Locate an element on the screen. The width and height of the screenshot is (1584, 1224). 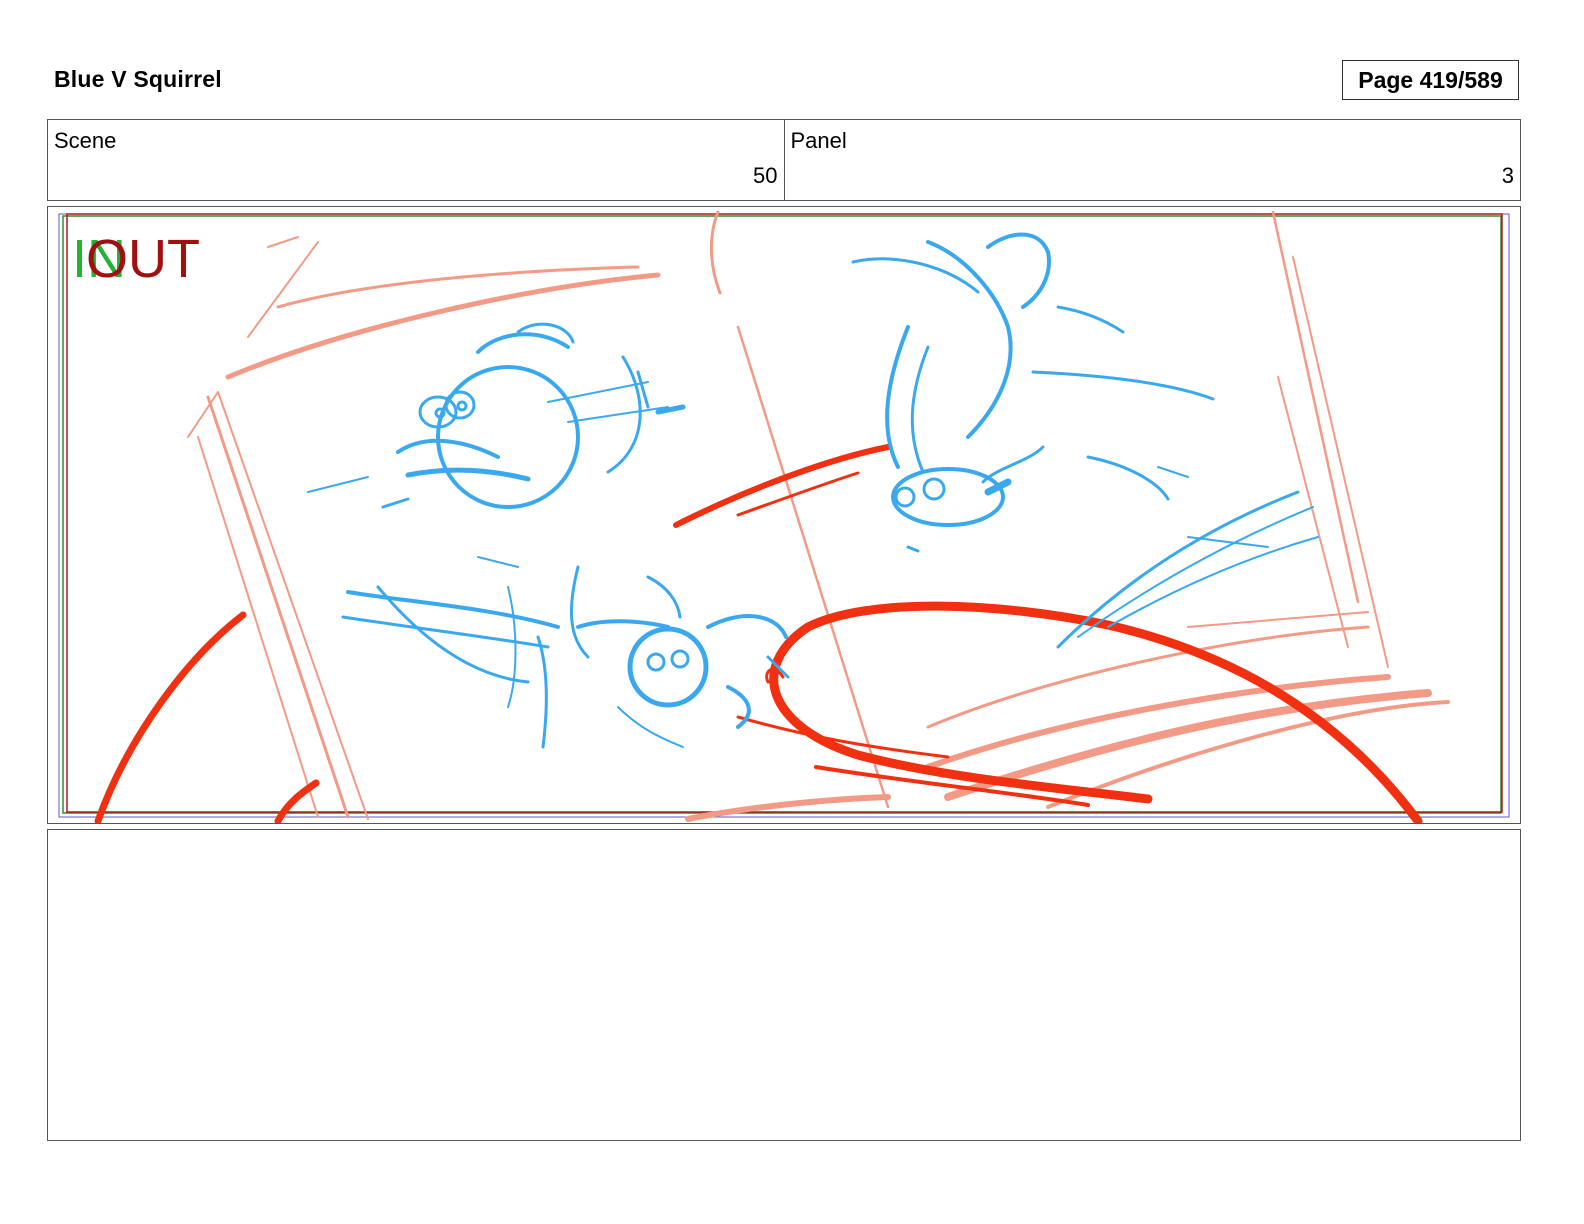
scene-label: Scene is located at coordinates (85, 140).